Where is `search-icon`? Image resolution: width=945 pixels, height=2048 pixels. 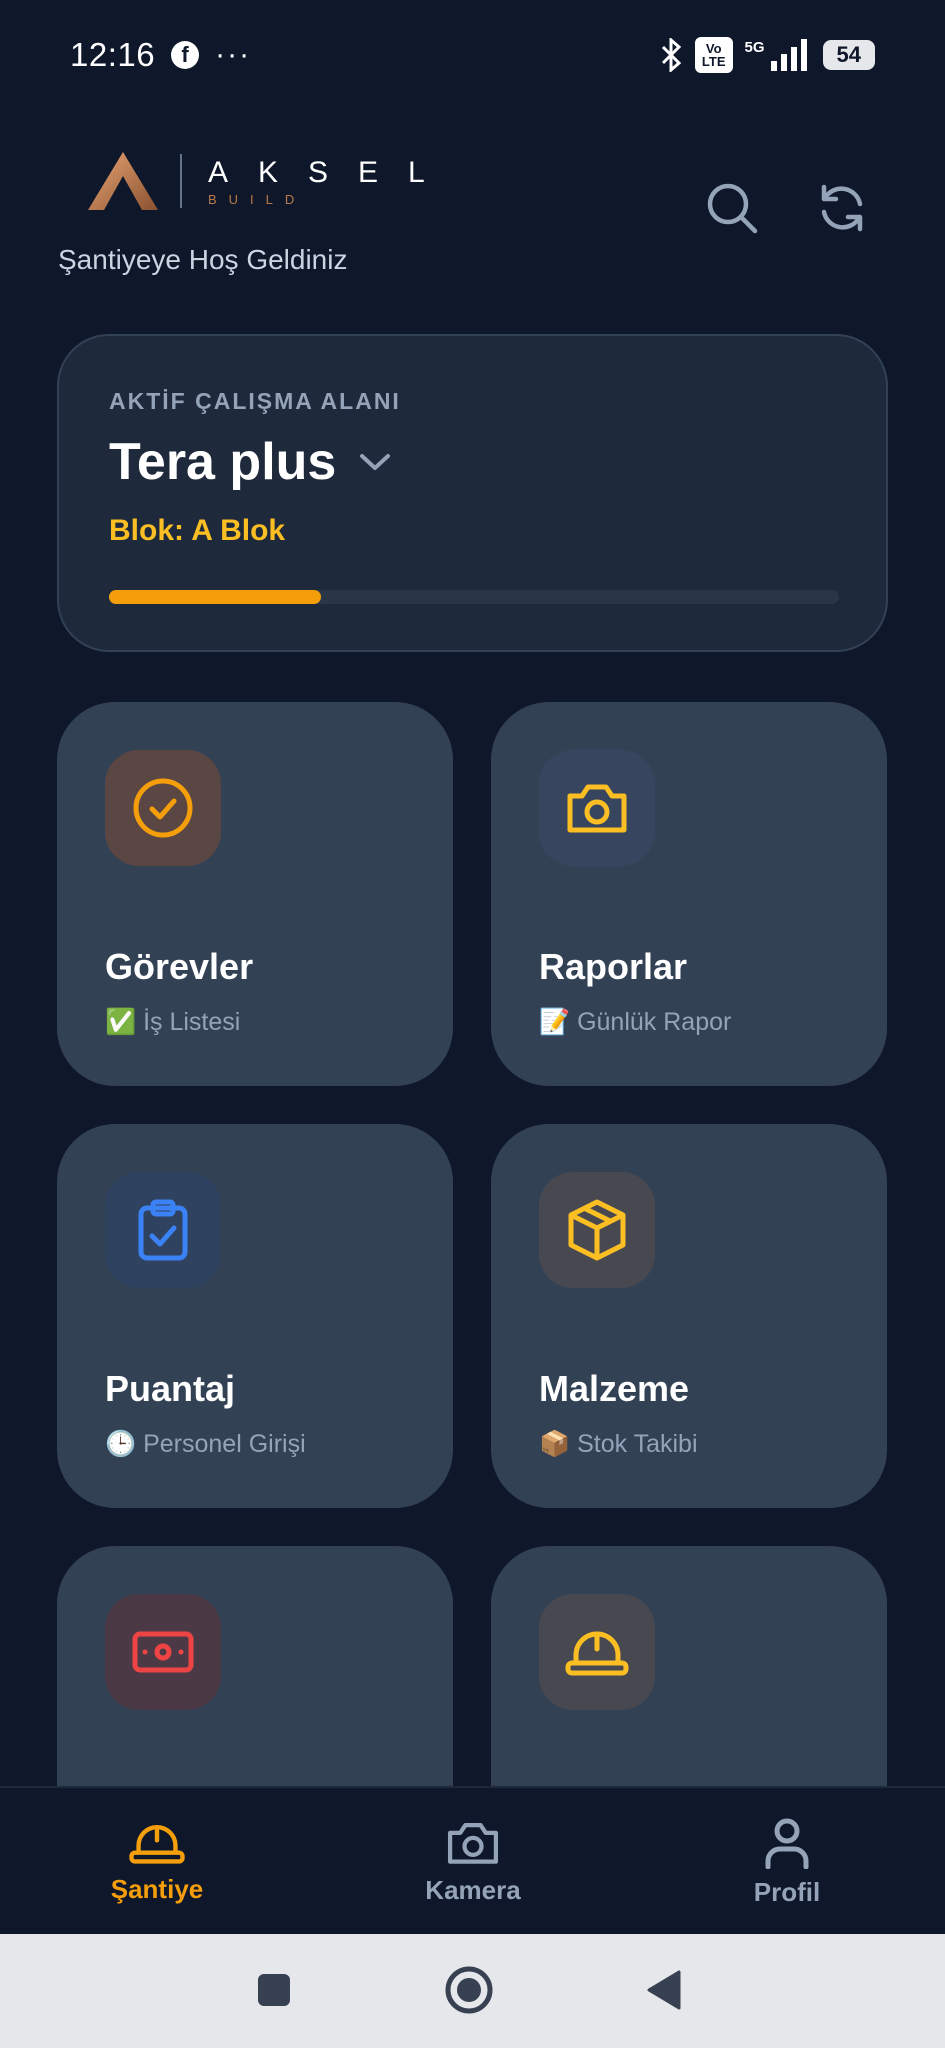
search-icon is located at coordinates (732, 208).